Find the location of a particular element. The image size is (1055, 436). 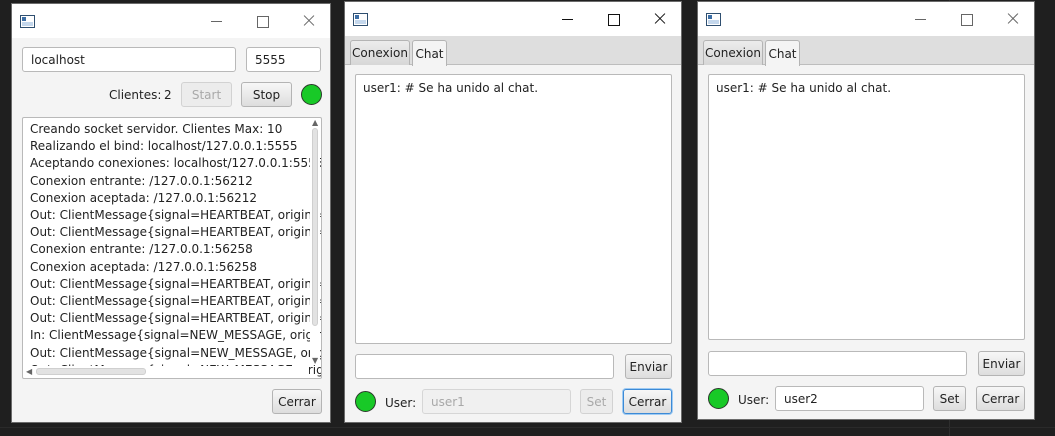

log-line: Conexion aceptada: /127.0.0.1:56258 is located at coordinates (144, 266).